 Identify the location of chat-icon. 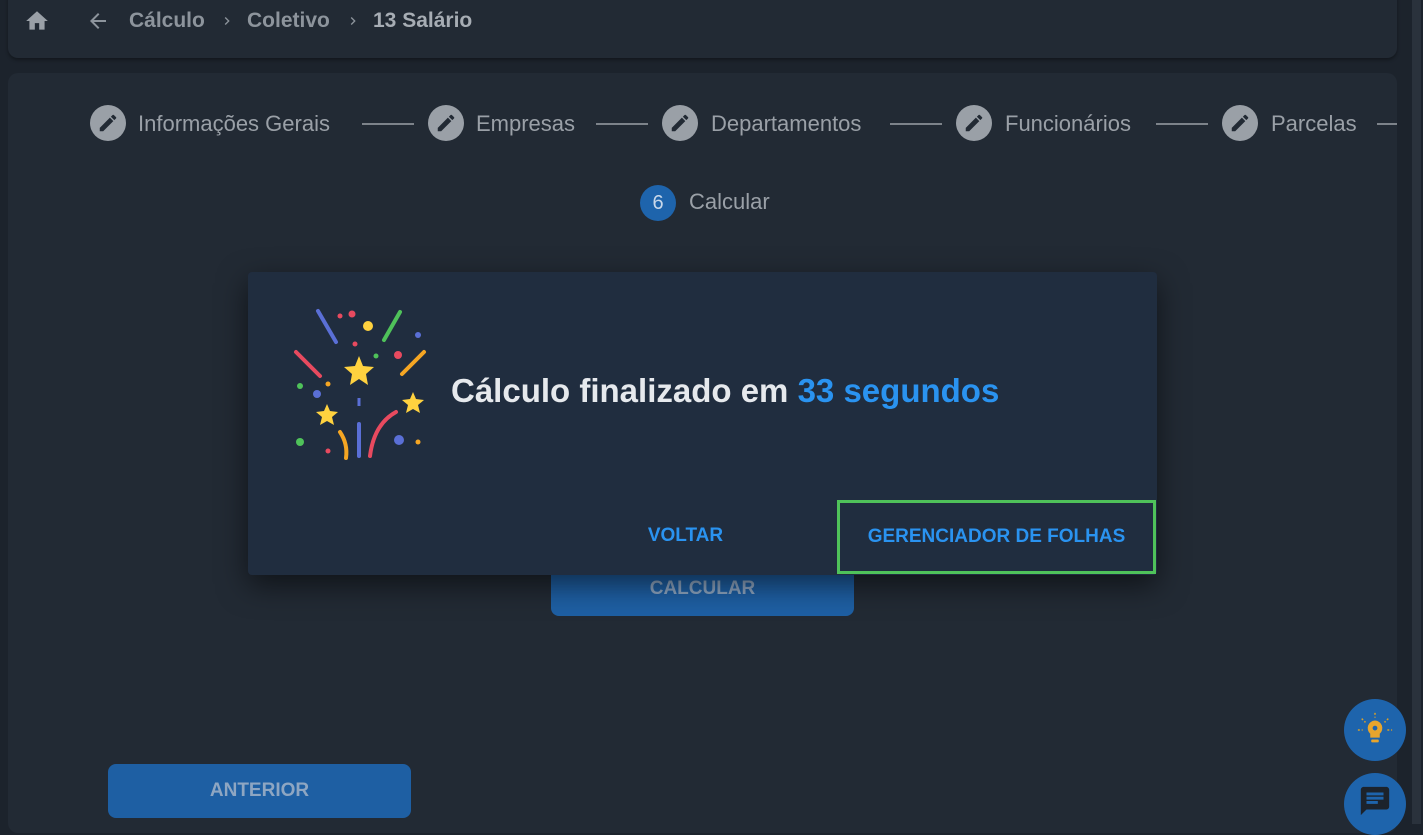
(1375, 801).